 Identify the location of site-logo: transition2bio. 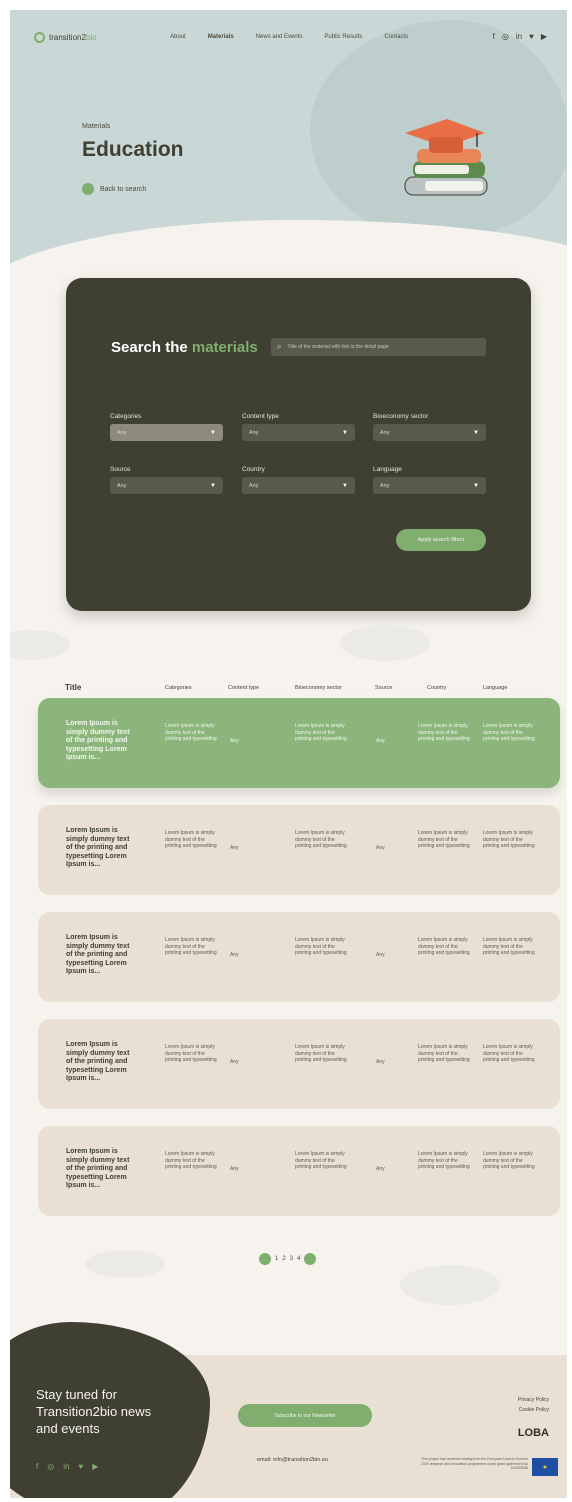
(65, 37).